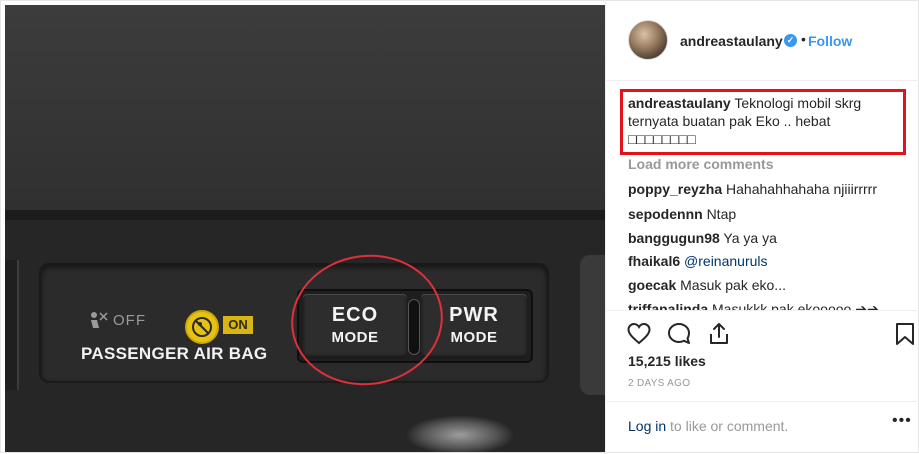  What do you see at coordinates (674, 238) in the screenshot?
I see `comment-user: banggugun98` at bounding box center [674, 238].